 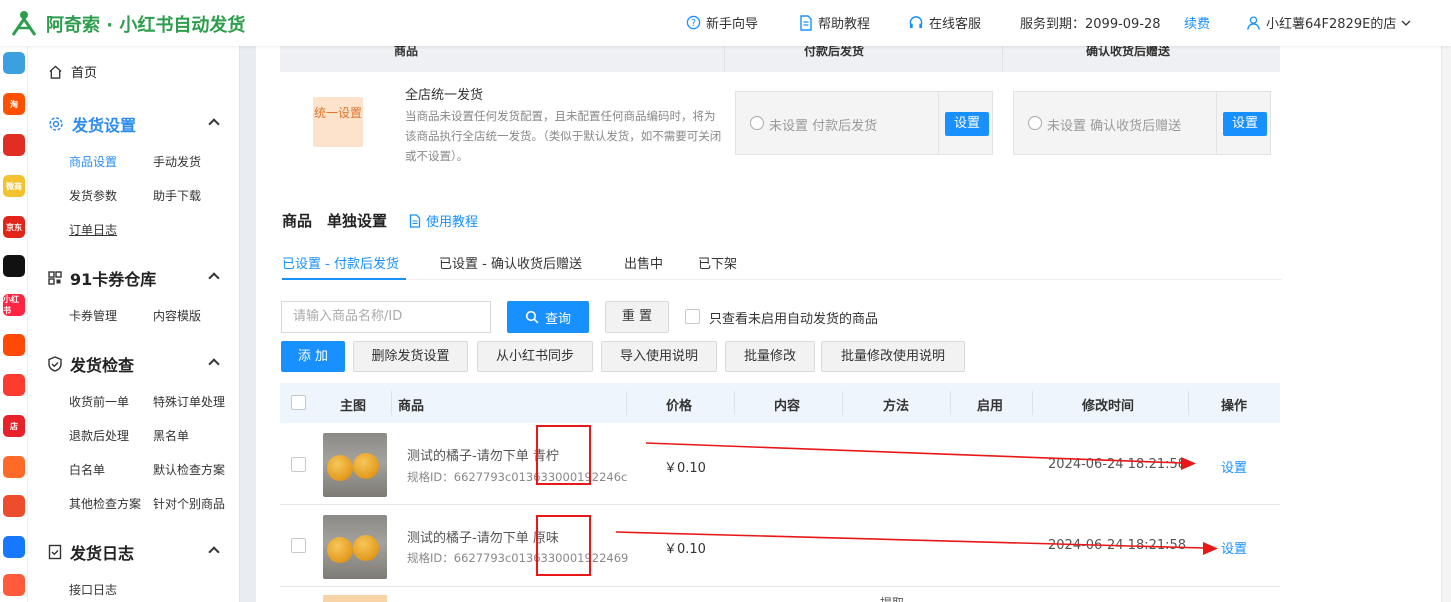 What do you see at coordinates (298, 402) in the screenshot?
I see `select-all-checkbox` at bounding box center [298, 402].